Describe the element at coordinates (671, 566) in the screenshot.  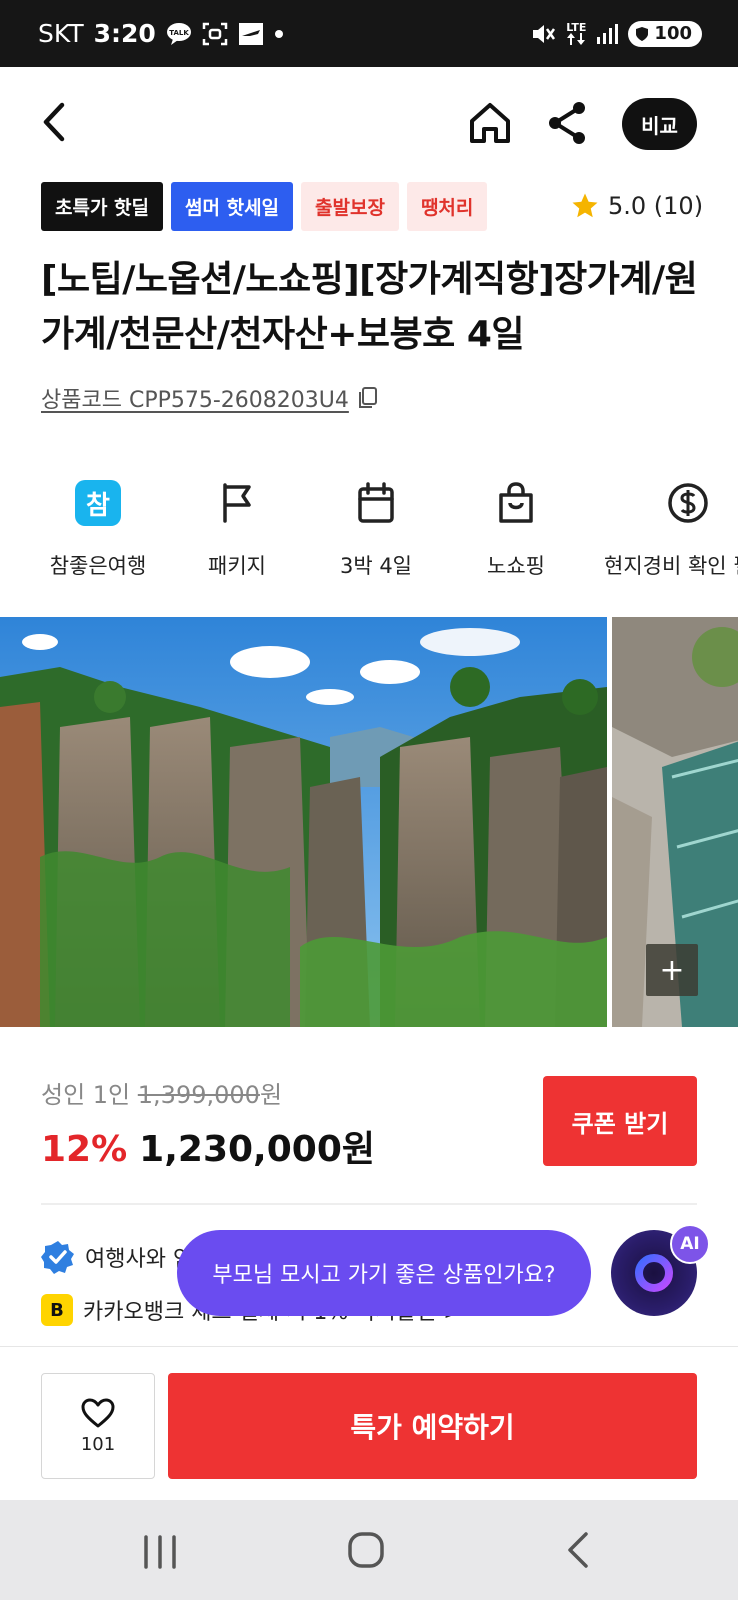
I see `info-label: 현지경비 확인 필` at that location.